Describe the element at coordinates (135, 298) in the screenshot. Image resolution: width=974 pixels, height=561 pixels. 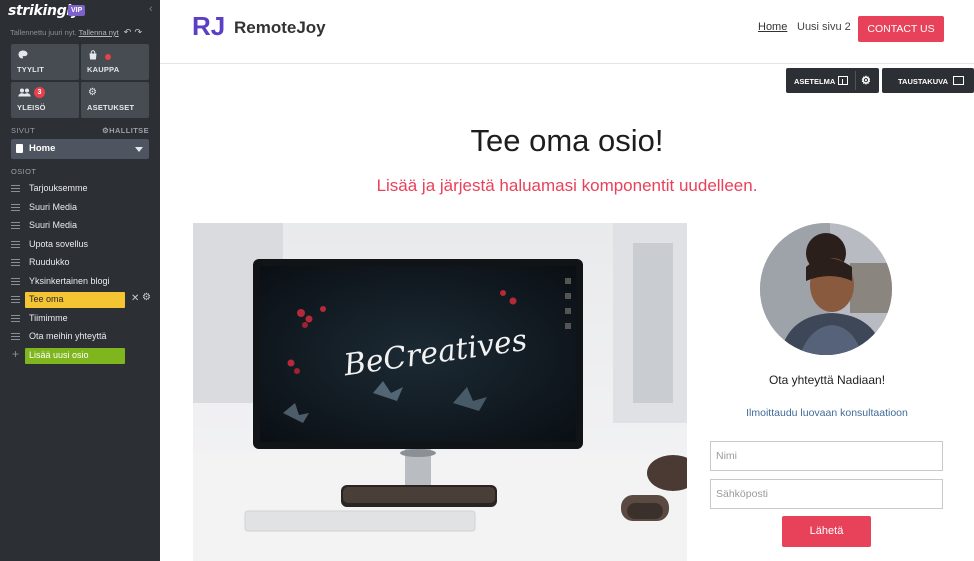
I see `delete-section-icon: ✕` at that location.